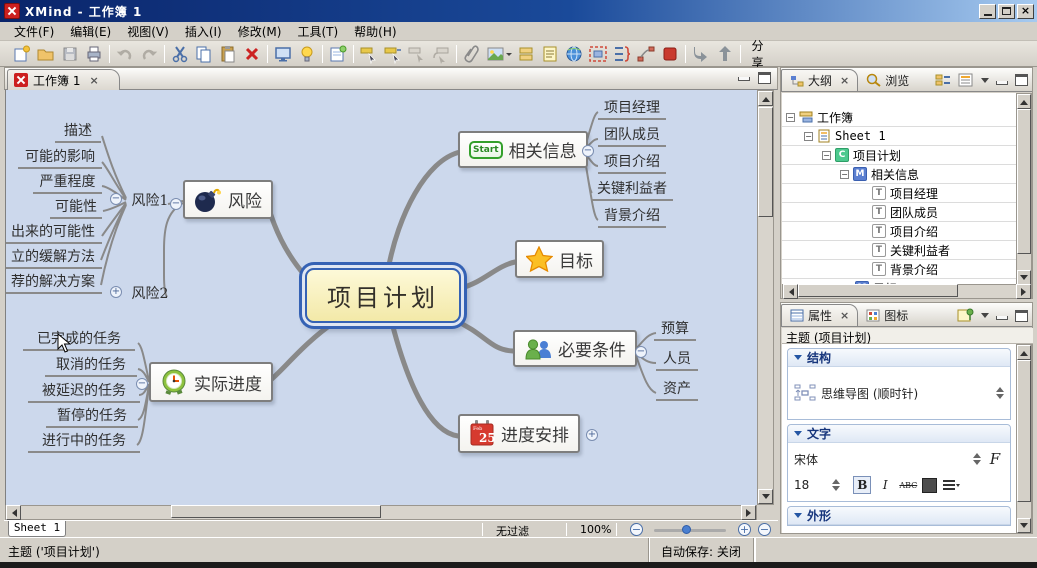 This screenshot has height=568, width=1037. Describe the element at coordinates (887, 80) in the screenshot. I see `tab-browse: 浏览` at that location.